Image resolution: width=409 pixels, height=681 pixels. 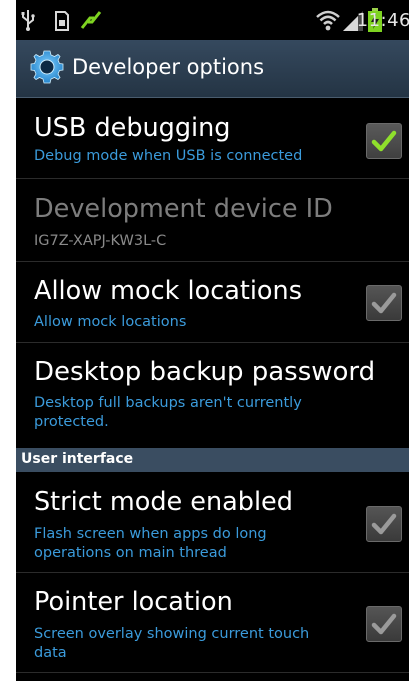 I want to click on strict-mode-checkbox, so click(x=384, y=524).